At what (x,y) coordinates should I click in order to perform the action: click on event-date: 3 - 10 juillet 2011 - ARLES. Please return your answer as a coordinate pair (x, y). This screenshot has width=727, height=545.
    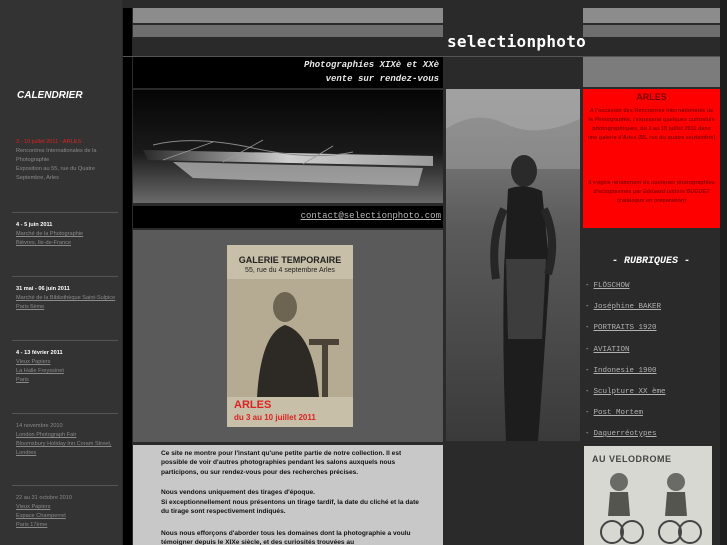
    Looking at the image, I should click on (49, 142).